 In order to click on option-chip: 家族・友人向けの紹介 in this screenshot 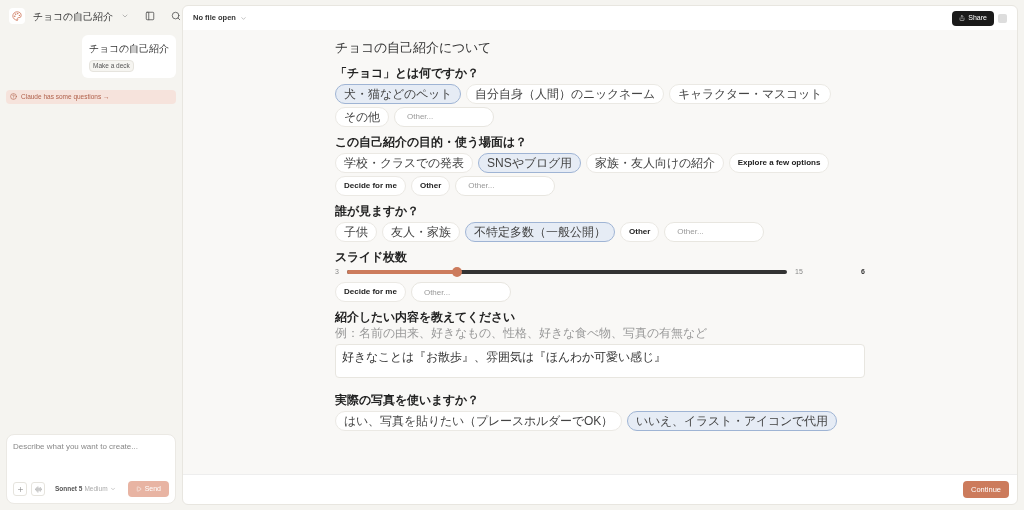, I will do `click(654, 162)`.